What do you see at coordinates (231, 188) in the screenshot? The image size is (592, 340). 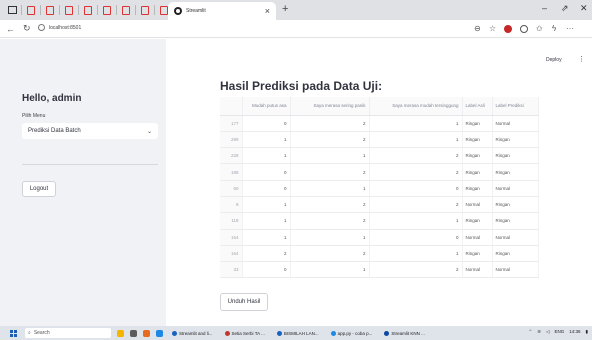 I see `row-index: 60` at bounding box center [231, 188].